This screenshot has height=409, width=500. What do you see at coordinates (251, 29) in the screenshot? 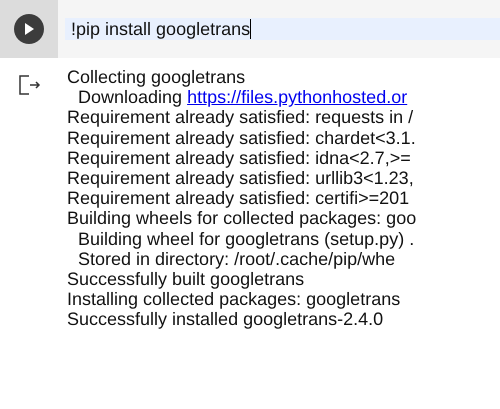
I see `text-cursor` at bounding box center [251, 29].